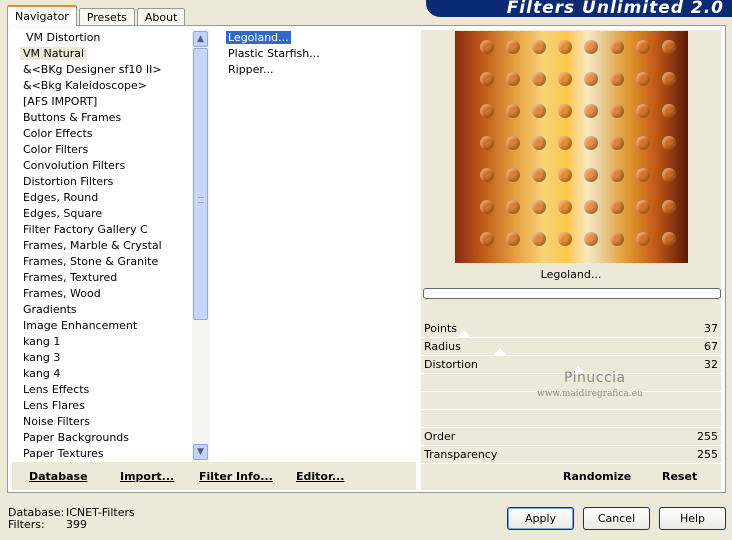 The width and height of the screenshot is (732, 540). I want to click on parameter-slider, so click(571, 419).